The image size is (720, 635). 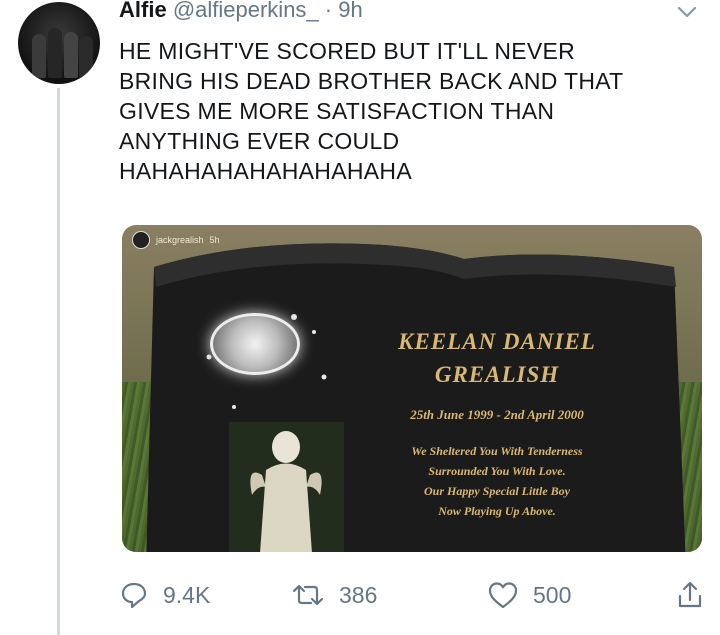 I want to click on reply-count: 9.4K, so click(x=187, y=594).